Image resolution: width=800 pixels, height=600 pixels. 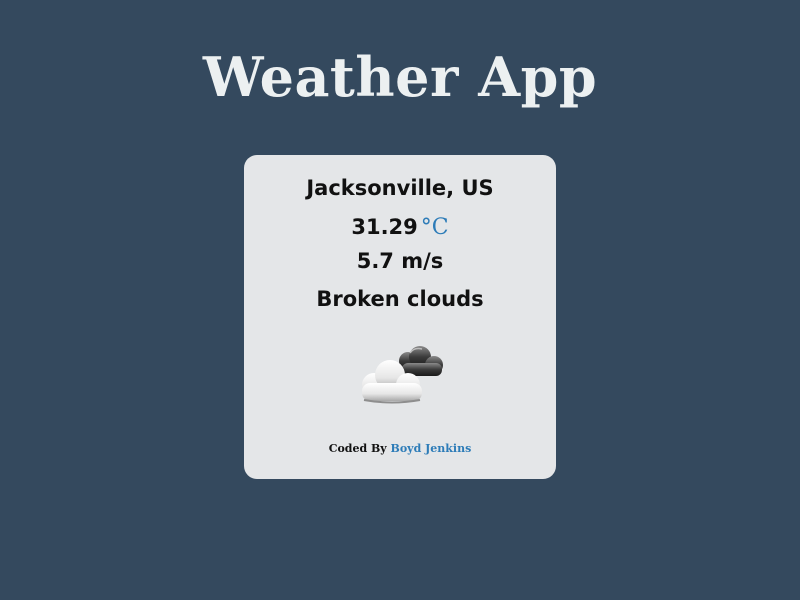 What do you see at coordinates (400, 77) in the screenshot?
I see `app-title: Weather App` at bounding box center [400, 77].